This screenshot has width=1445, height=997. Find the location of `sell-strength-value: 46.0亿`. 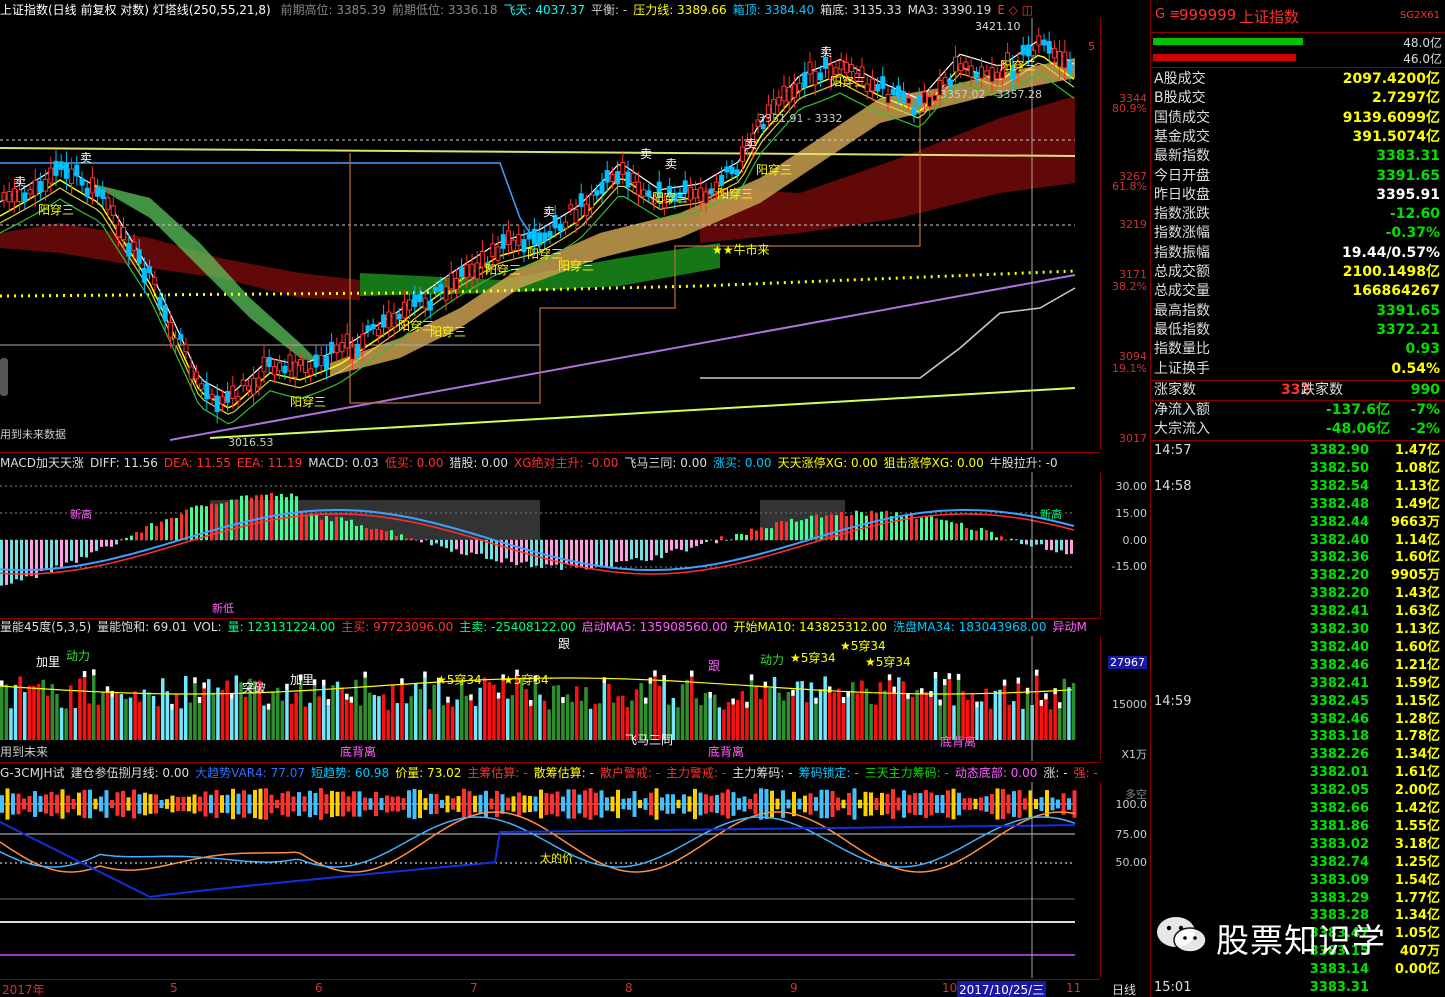

sell-strength-value: 46.0亿 is located at coordinates (1422, 59).